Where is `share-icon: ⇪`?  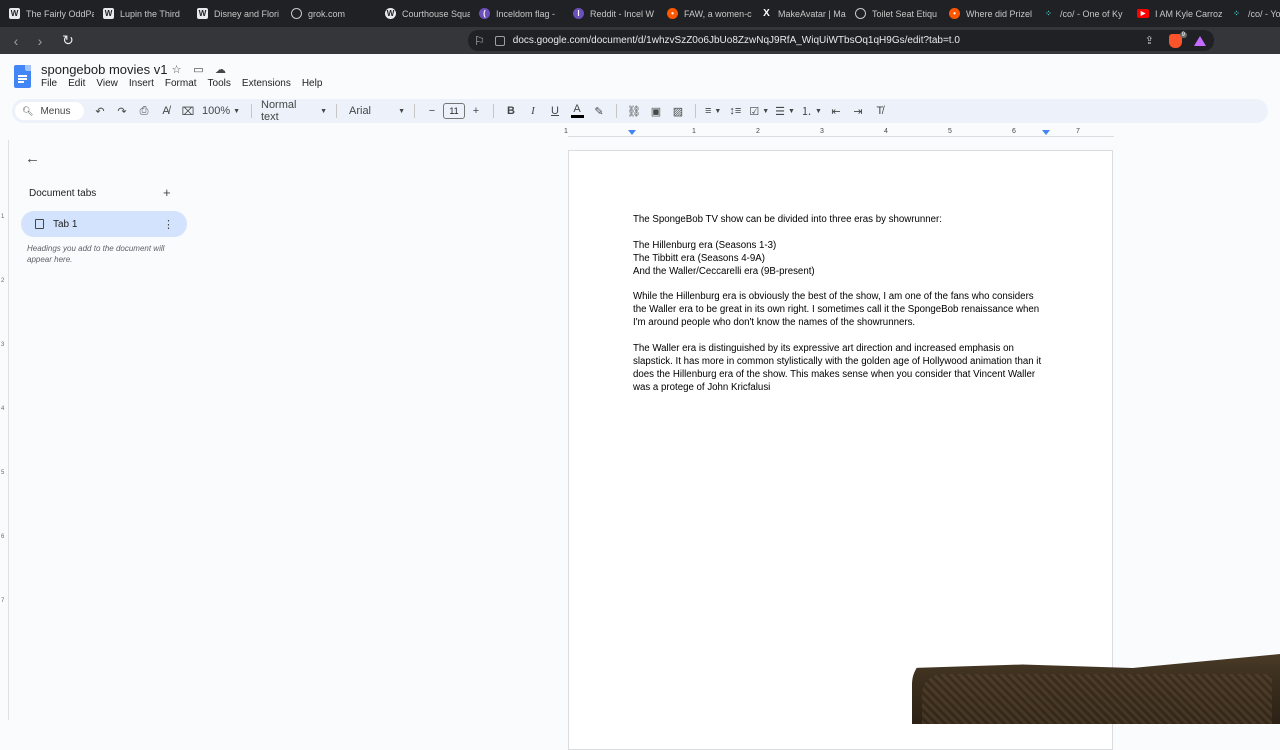 share-icon: ⇪ is located at coordinates (1149, 40).